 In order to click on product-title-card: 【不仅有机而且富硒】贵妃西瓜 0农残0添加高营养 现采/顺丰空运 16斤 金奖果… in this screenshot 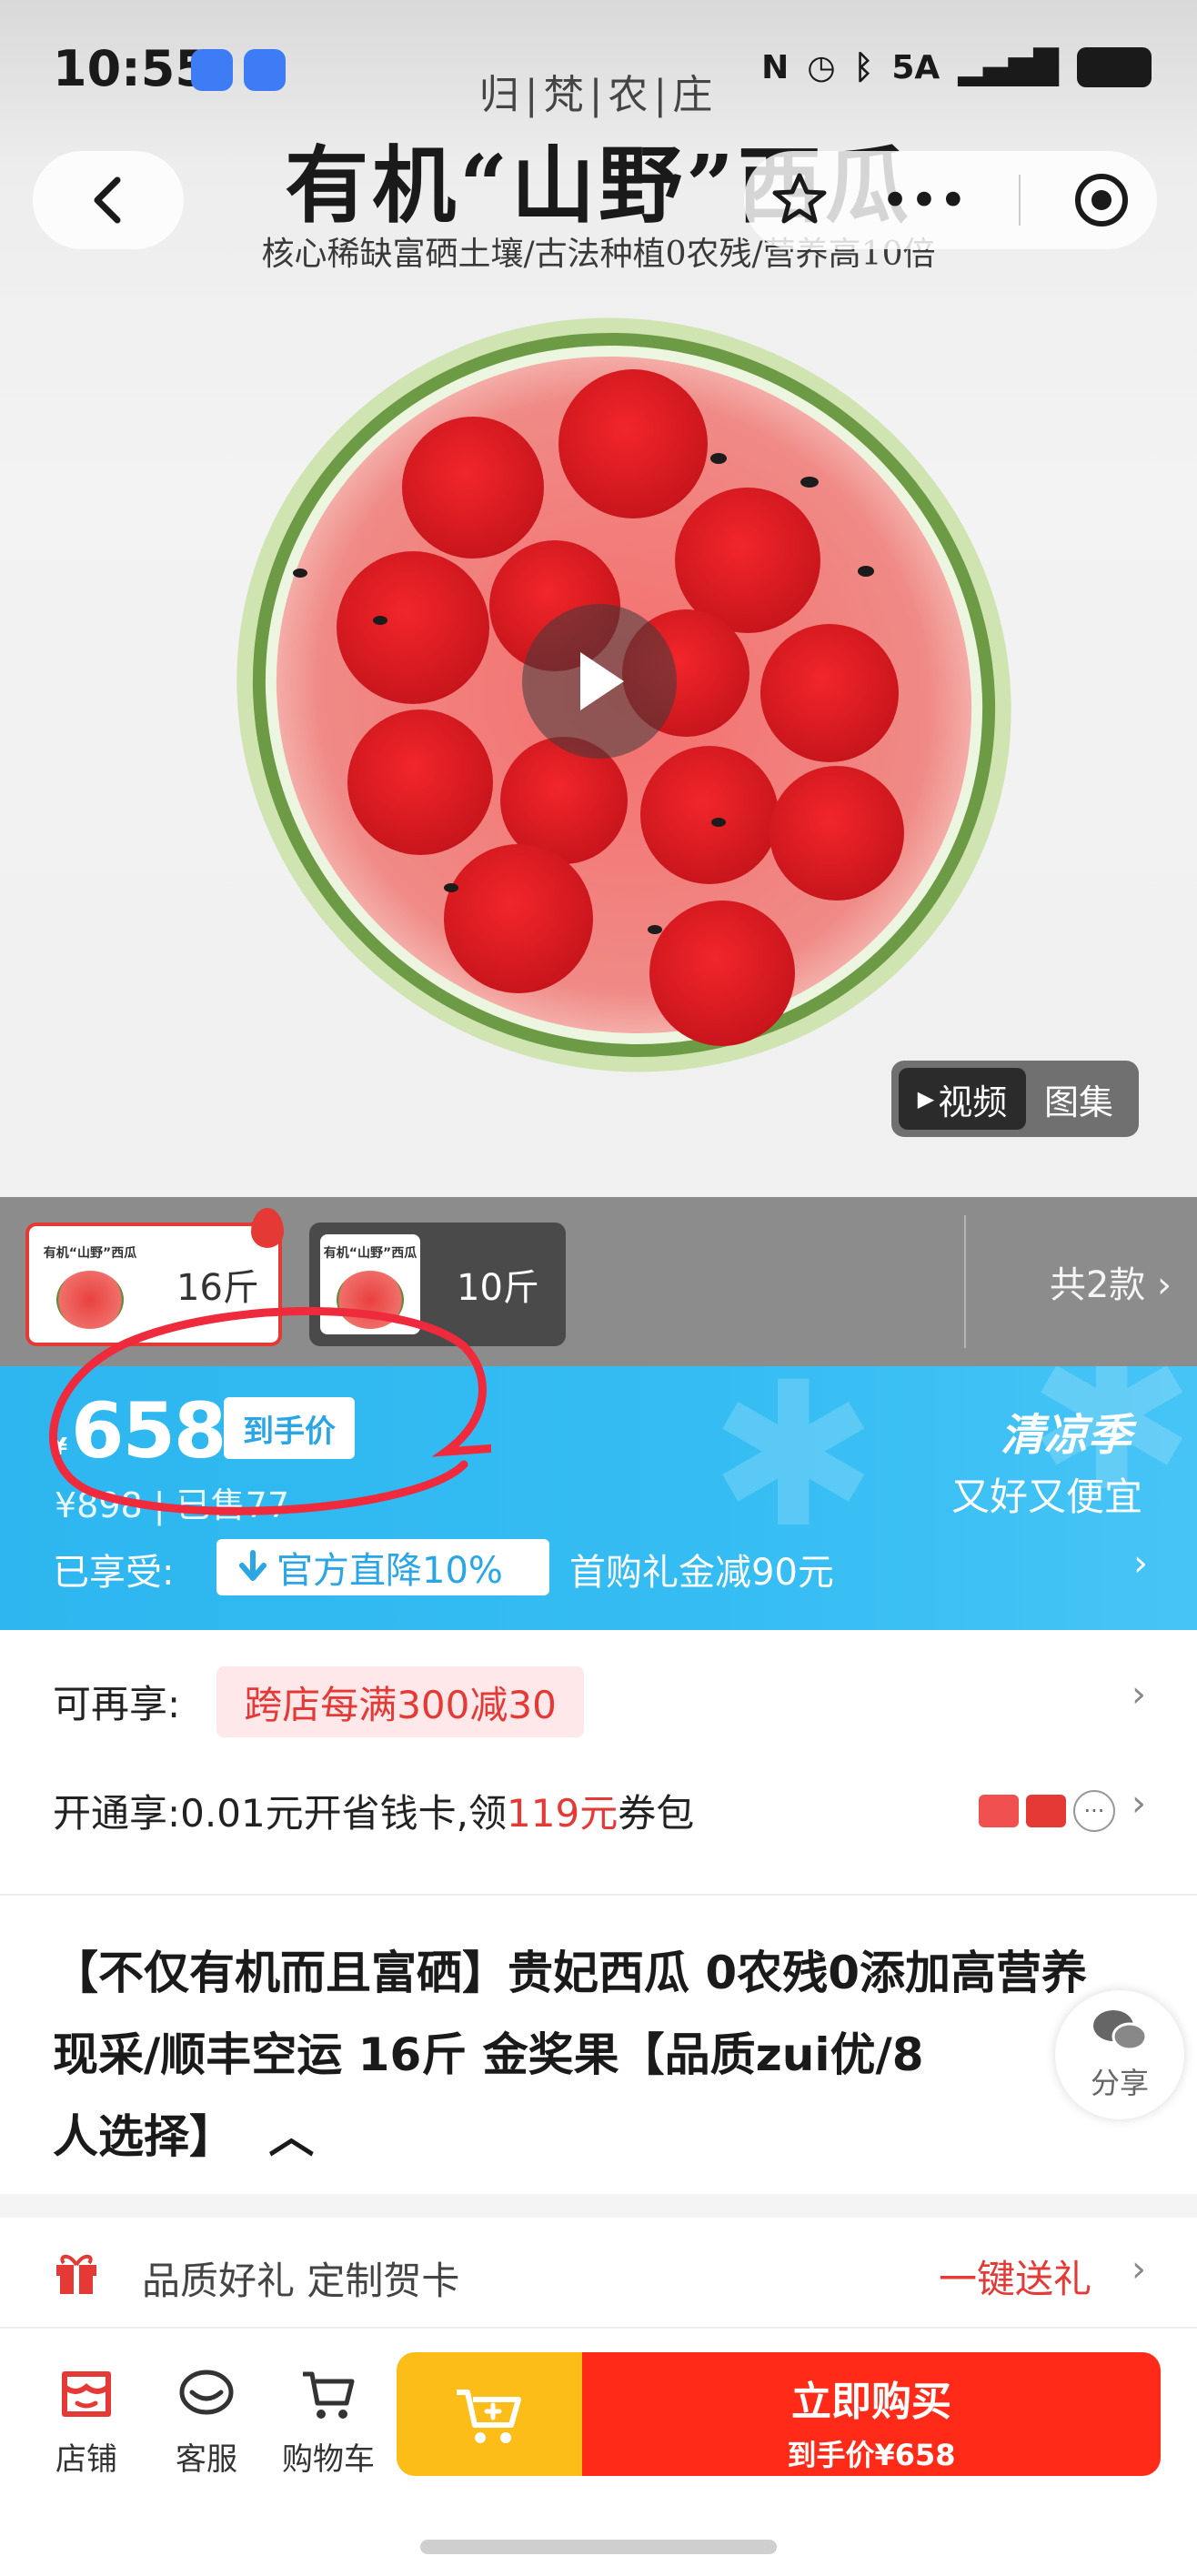, I will do `click(598, 2044)`.